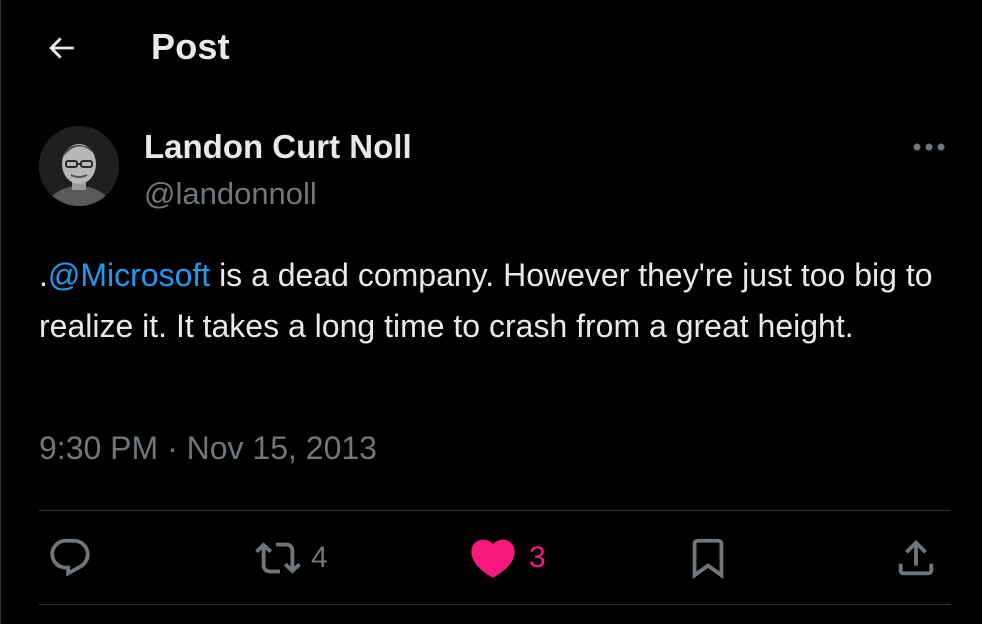  I want to click on bookmark-icon, so click(708, 558).